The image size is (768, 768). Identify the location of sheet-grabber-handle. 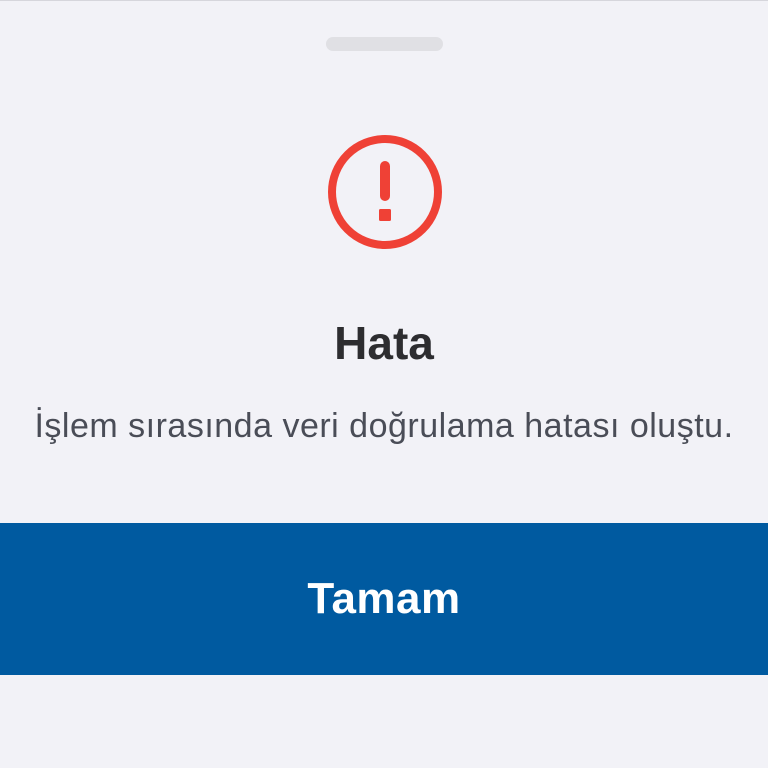
(384, 44).